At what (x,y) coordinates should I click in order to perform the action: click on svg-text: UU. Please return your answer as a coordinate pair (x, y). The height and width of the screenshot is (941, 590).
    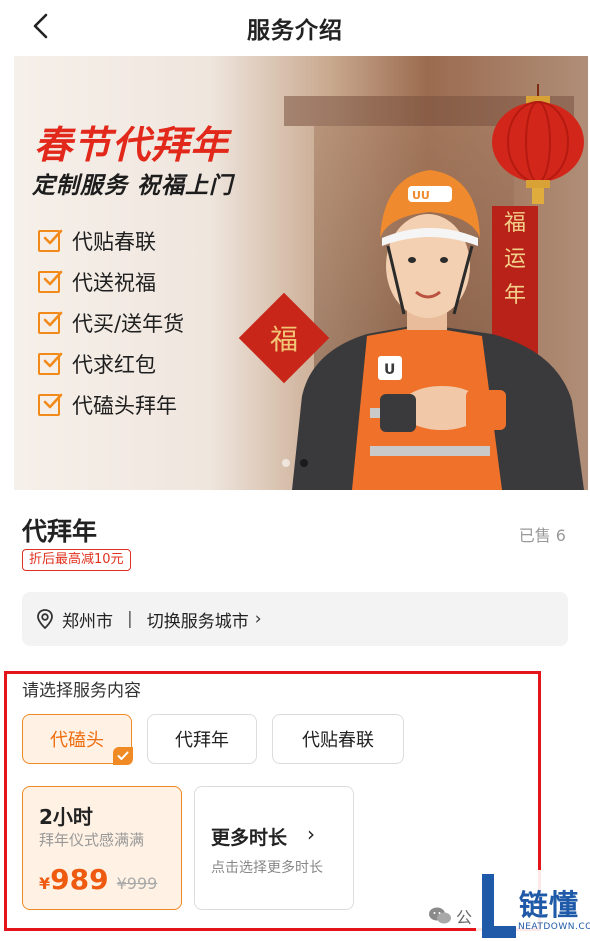
    Looking at the image, I should click on (421, 195).